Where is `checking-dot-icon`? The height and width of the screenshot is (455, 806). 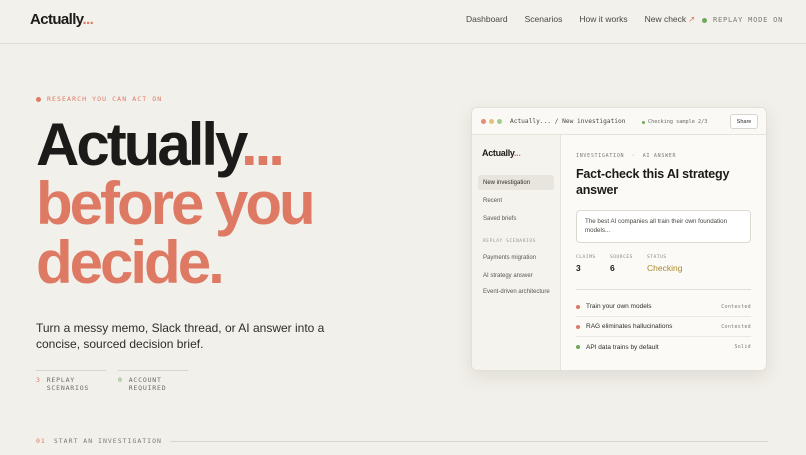
checking-dot-icon is located at coordinates (643, 122).